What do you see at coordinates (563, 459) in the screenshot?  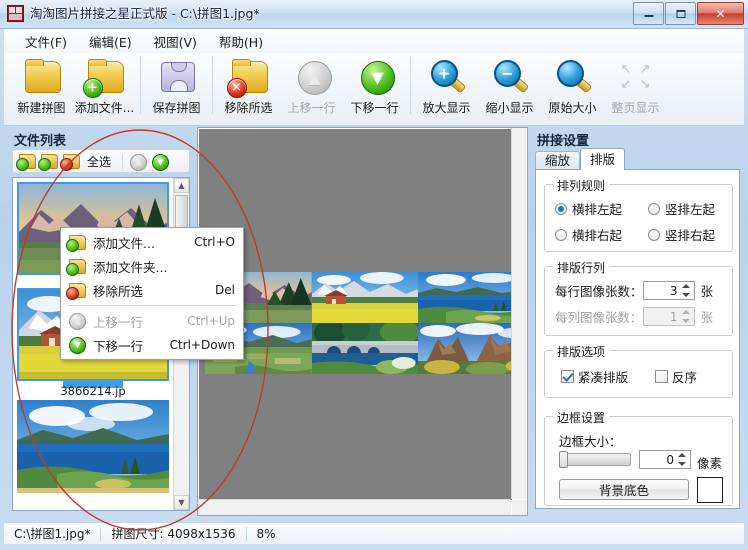 I see `slider-knob` at bounding box center [563, 459].